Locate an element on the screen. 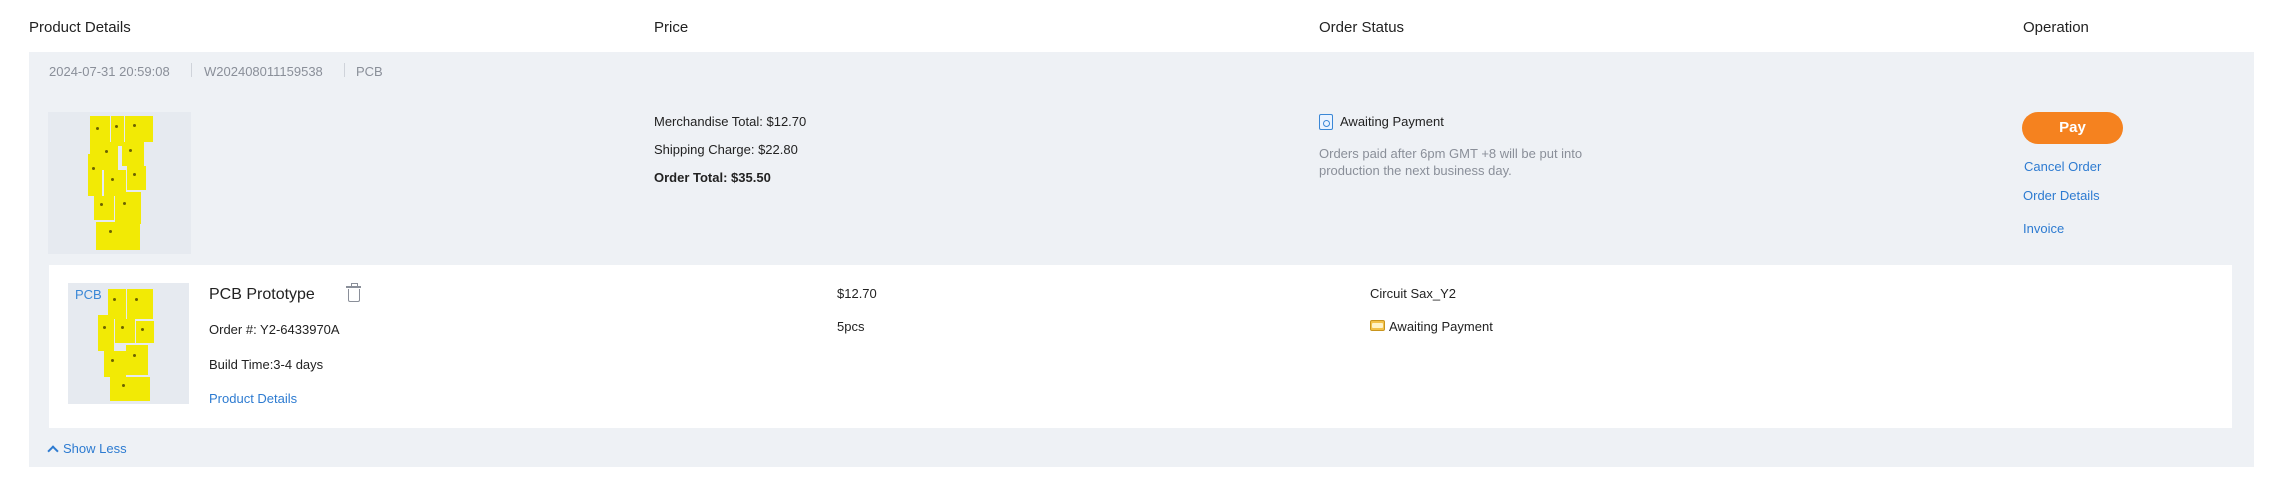 The height and width of the screenshot is (490, 2279). show-less-link: Show Less is located at coordinates (87, 449).